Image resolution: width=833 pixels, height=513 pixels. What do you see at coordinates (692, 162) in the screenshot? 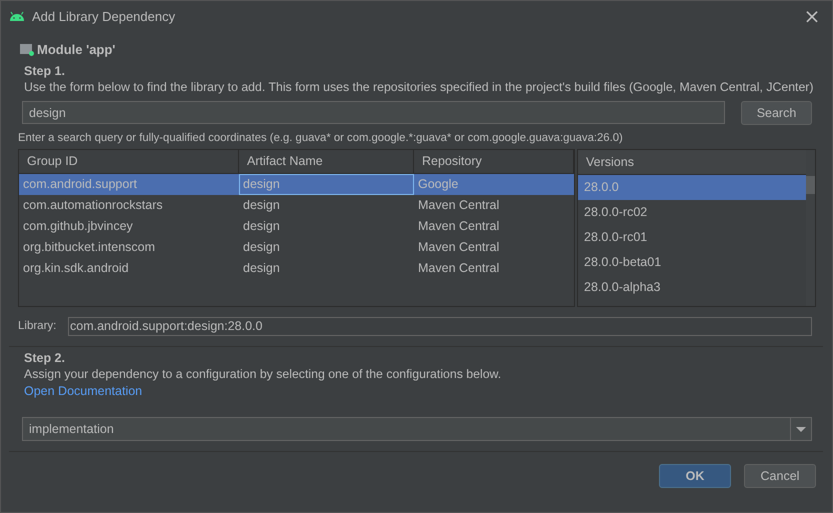
I see `column-header: Versions` at bounding box center [692, 162].